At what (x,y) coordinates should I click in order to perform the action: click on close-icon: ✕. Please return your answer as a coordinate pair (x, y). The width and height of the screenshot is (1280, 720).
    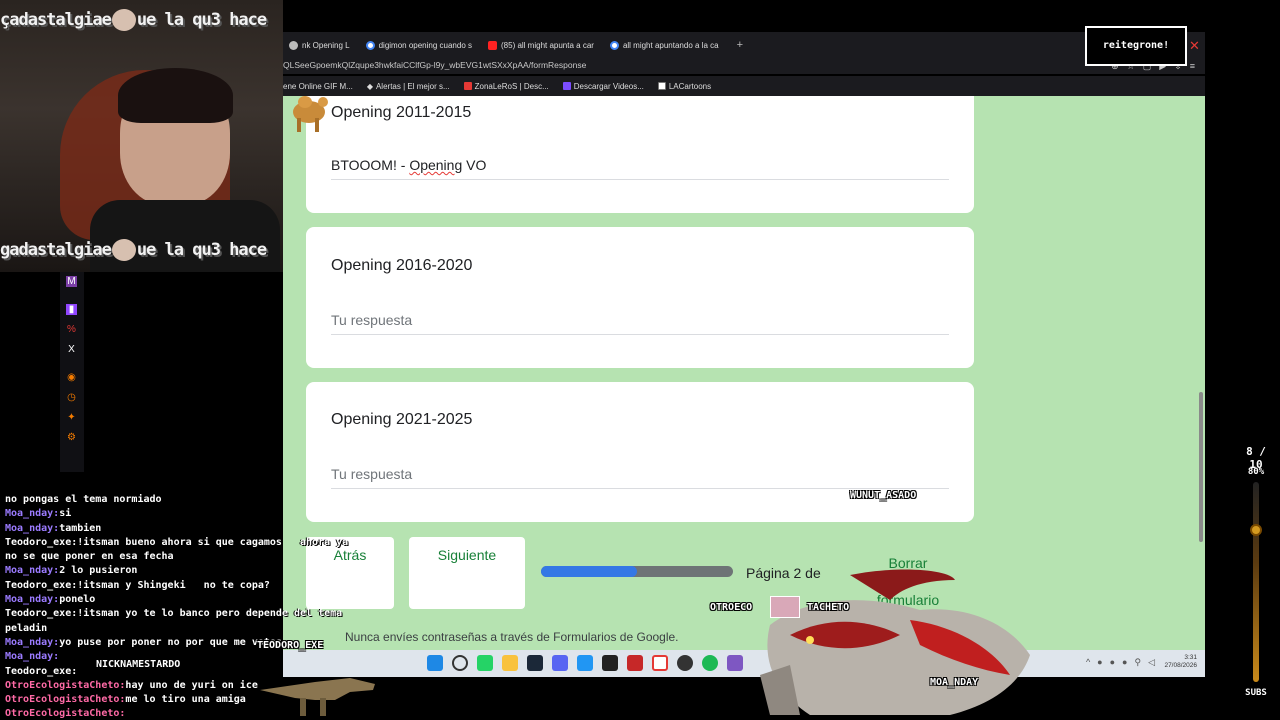
    Looking at the image, I should click on (1194, 46).